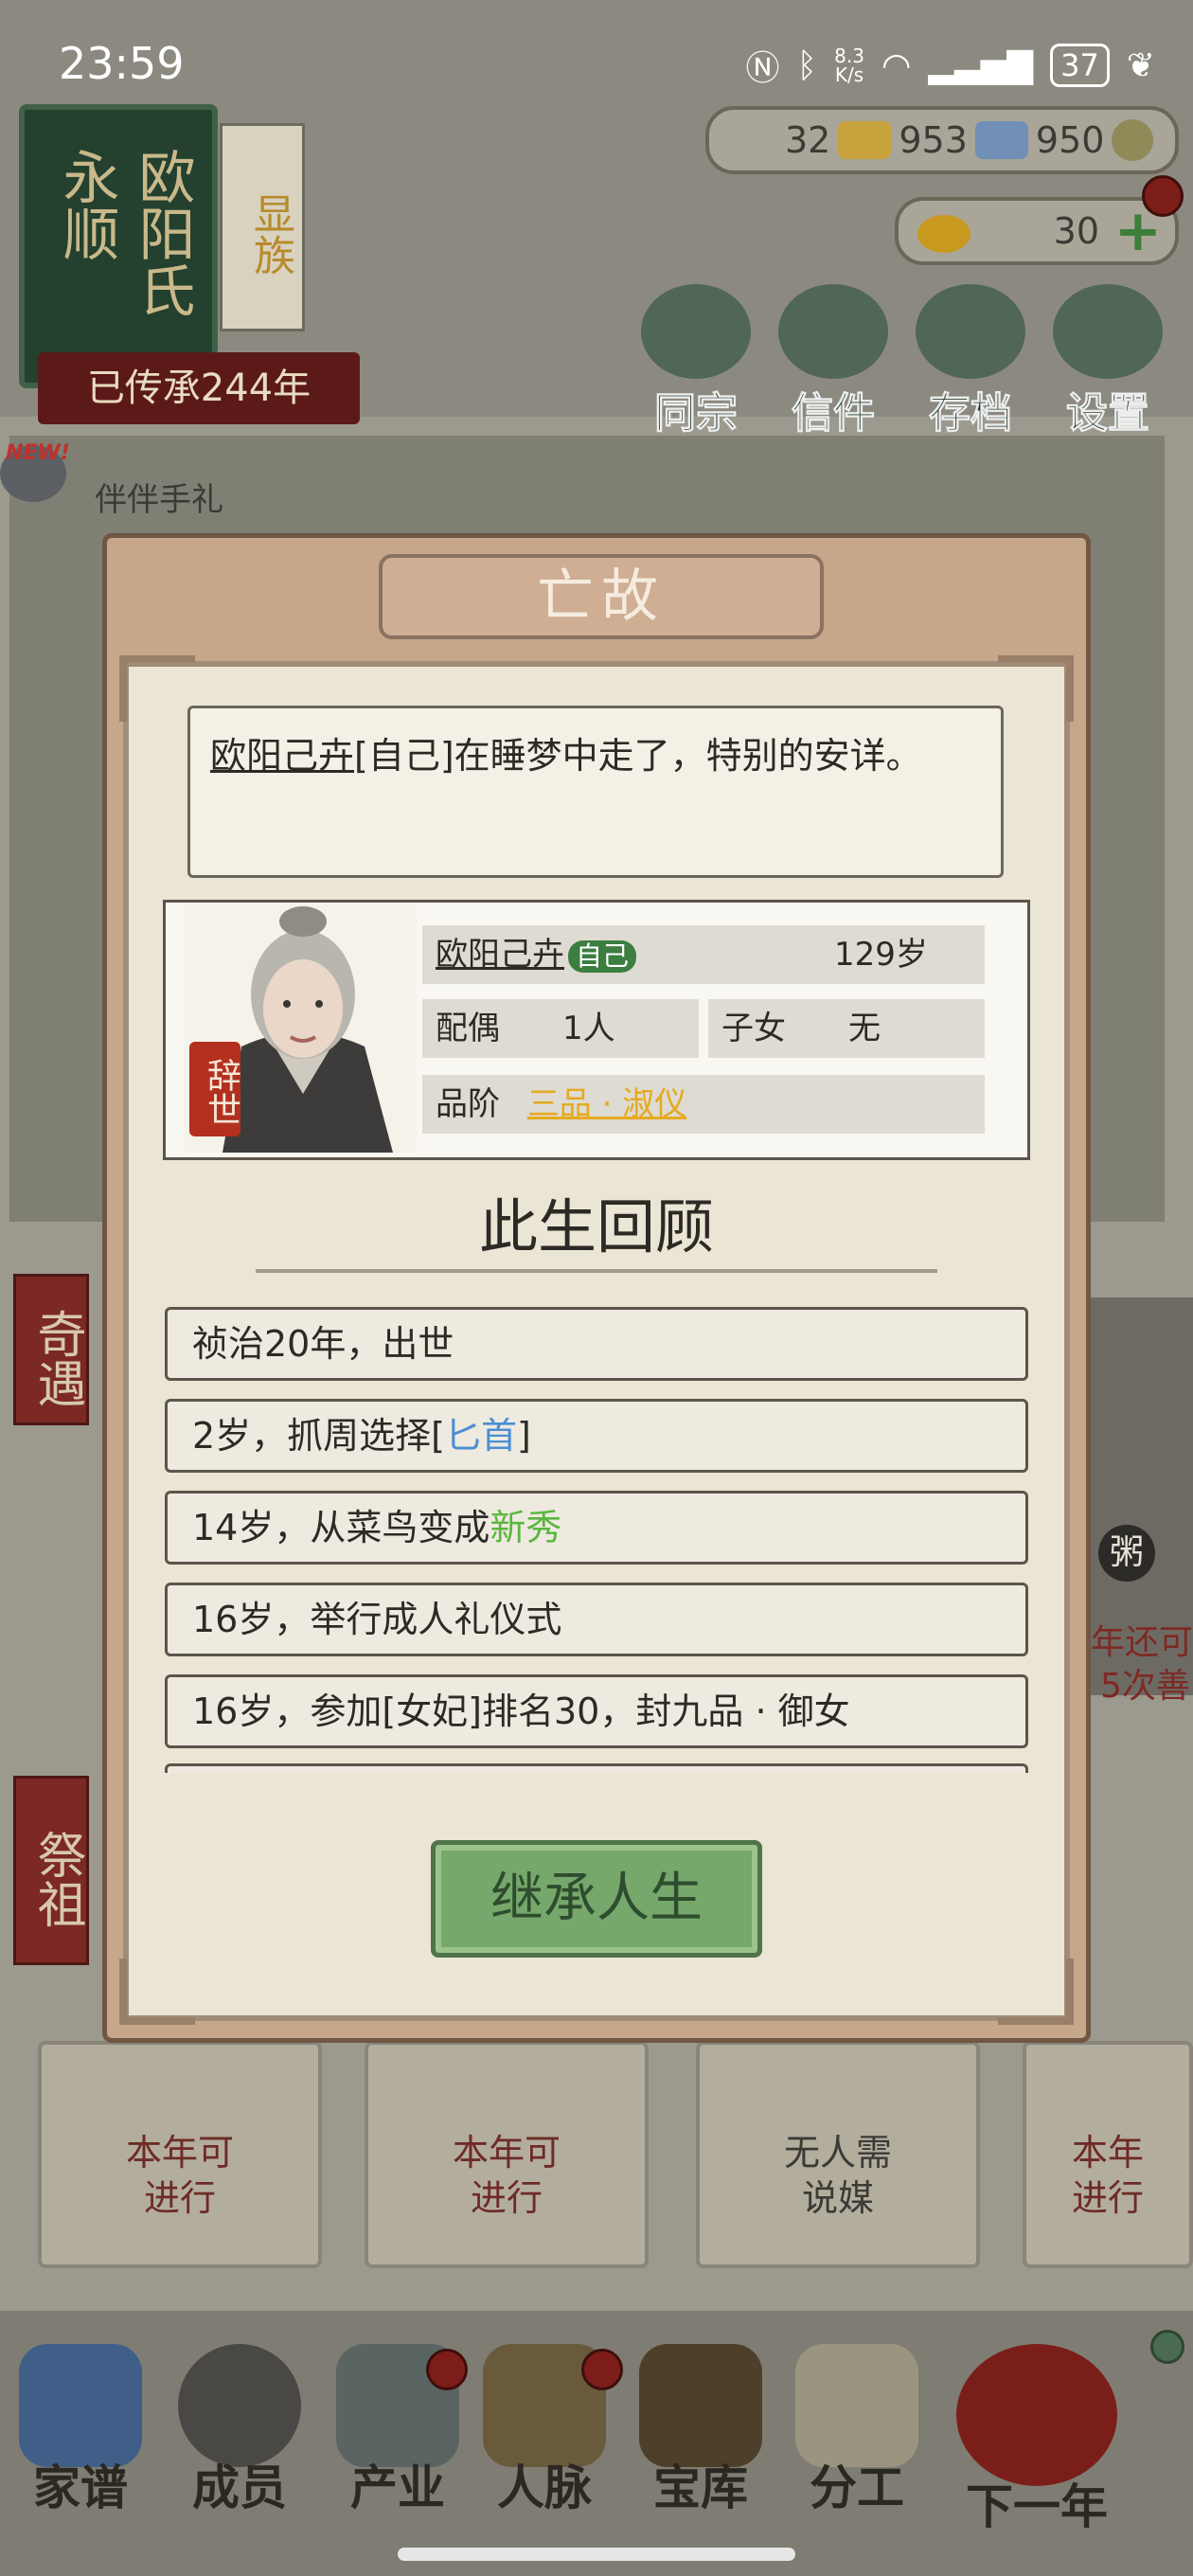 The height and width of the screenshot is (2576, 1193). I want to click on top-menu-clan: 同宗, so click(695, 361).